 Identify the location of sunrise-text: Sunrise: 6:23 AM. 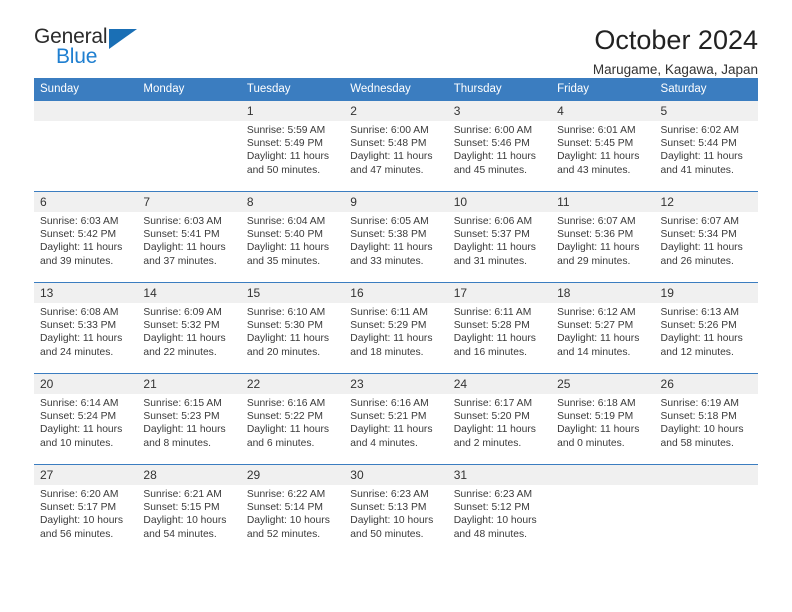
(493, 494).